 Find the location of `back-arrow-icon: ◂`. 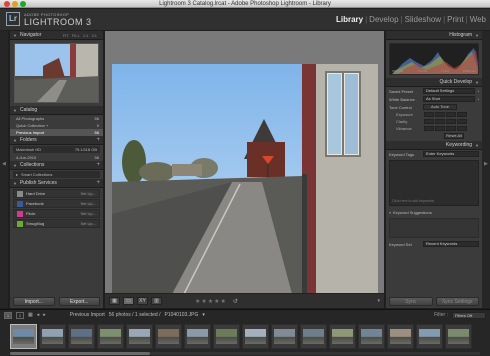

back-arrow-icon: ◂ is located at coordinates (38, 315).